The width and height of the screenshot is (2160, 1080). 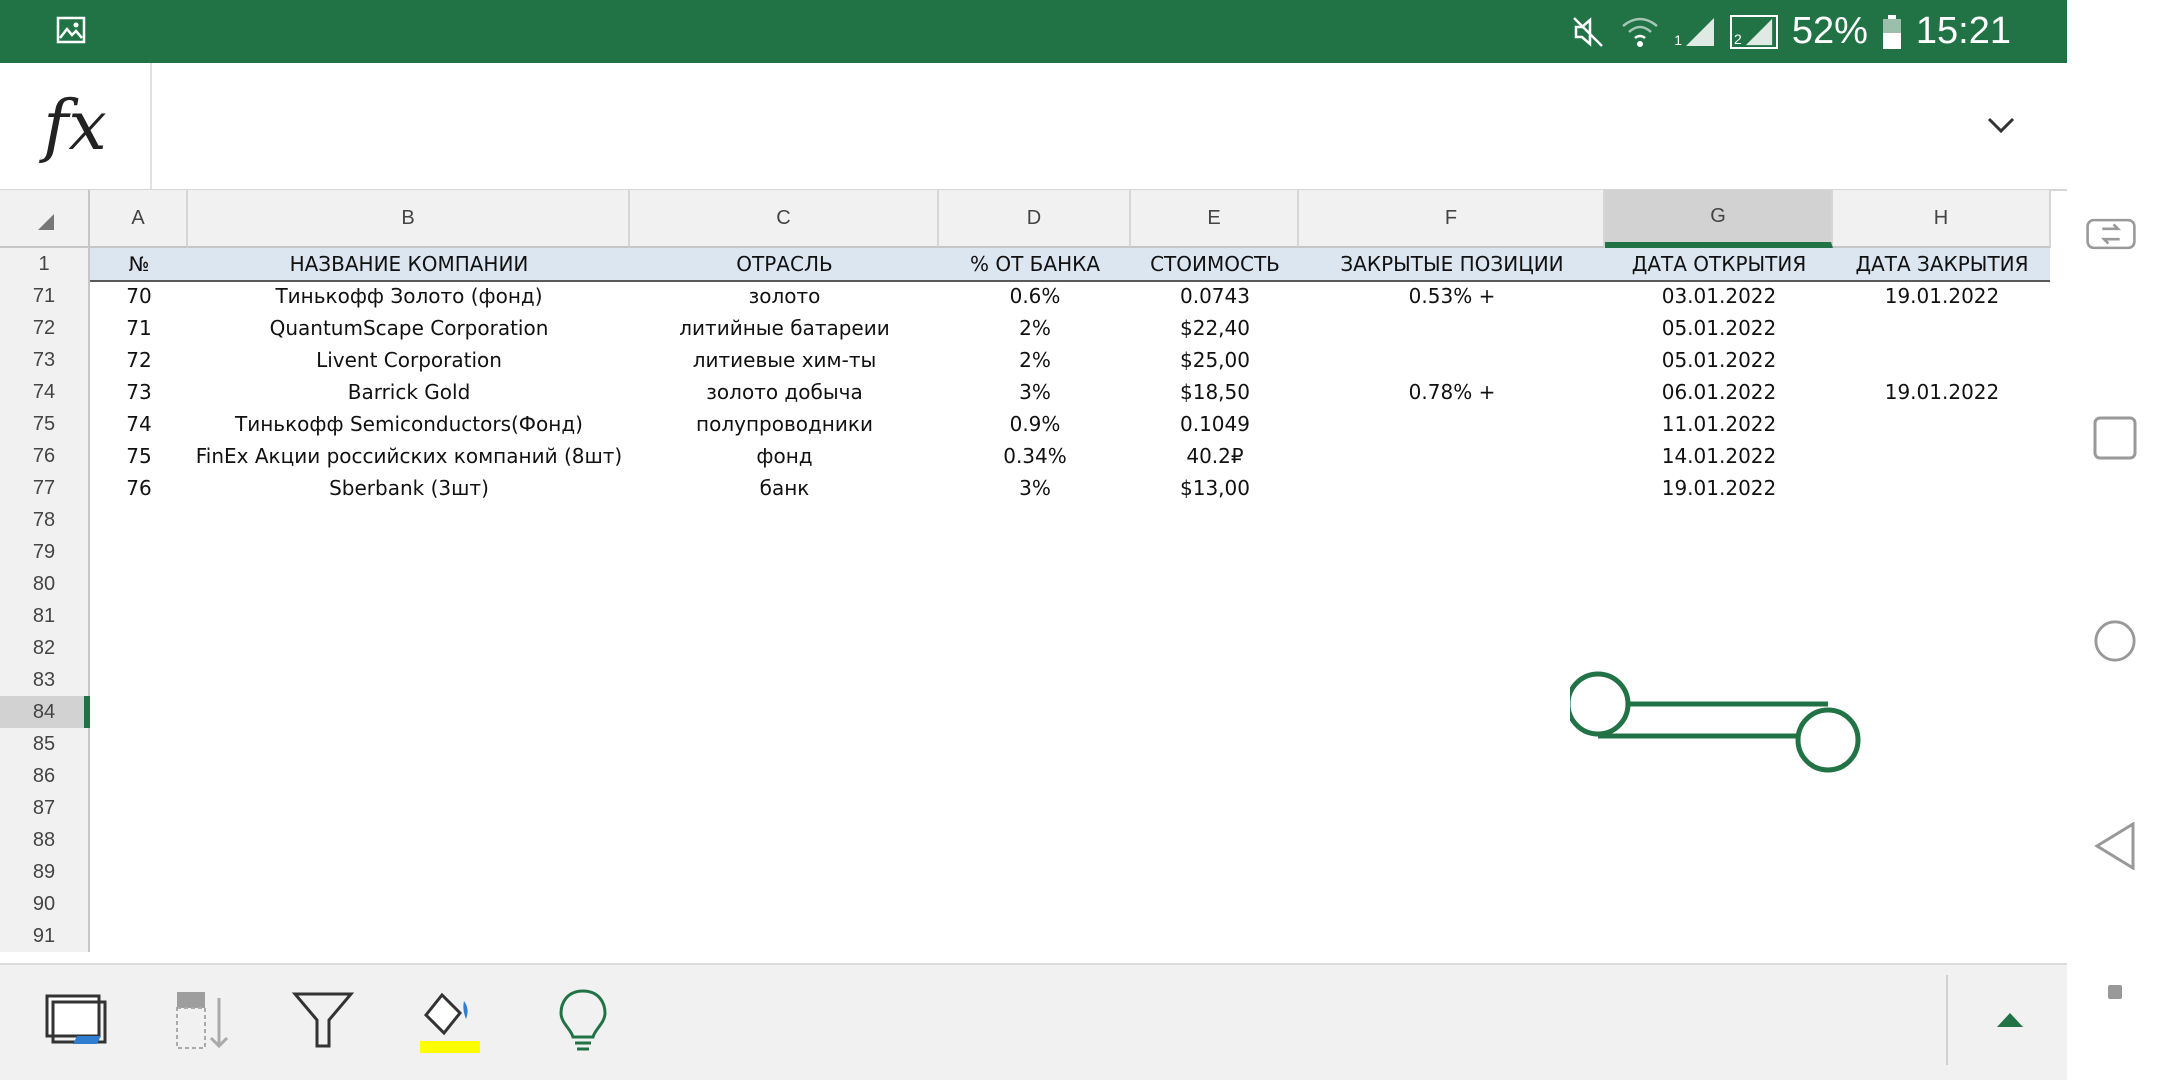 What do you see at coordinates (139, 488) in the screenshot?
I see `table-cell: 76` at bounding box center [139, 488].